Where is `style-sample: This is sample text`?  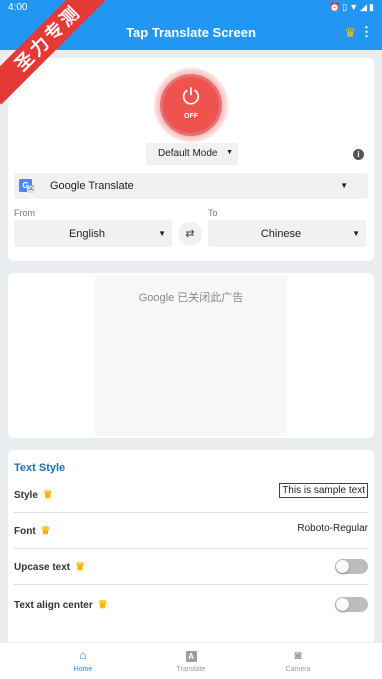 style-sample: This is sample text is located at coordinates (323, 490).